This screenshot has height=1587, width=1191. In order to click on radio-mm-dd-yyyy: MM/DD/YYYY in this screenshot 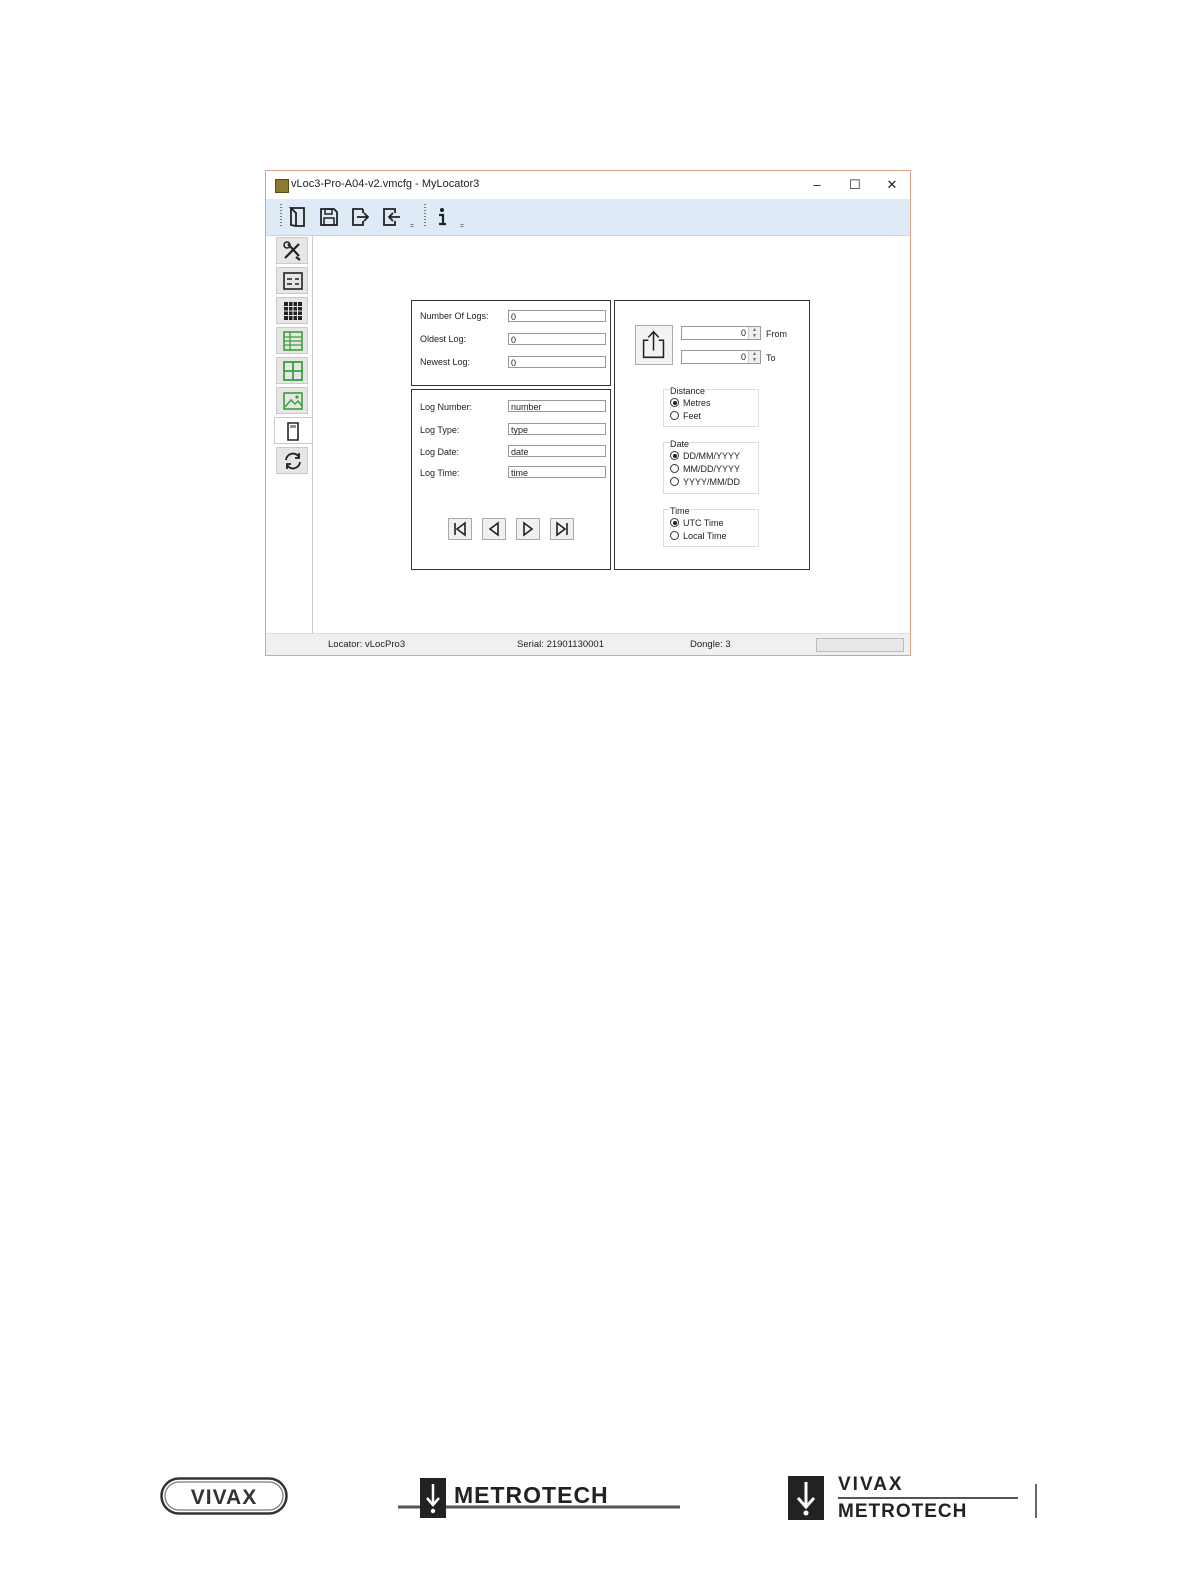, I will do `click(705, 469)`.